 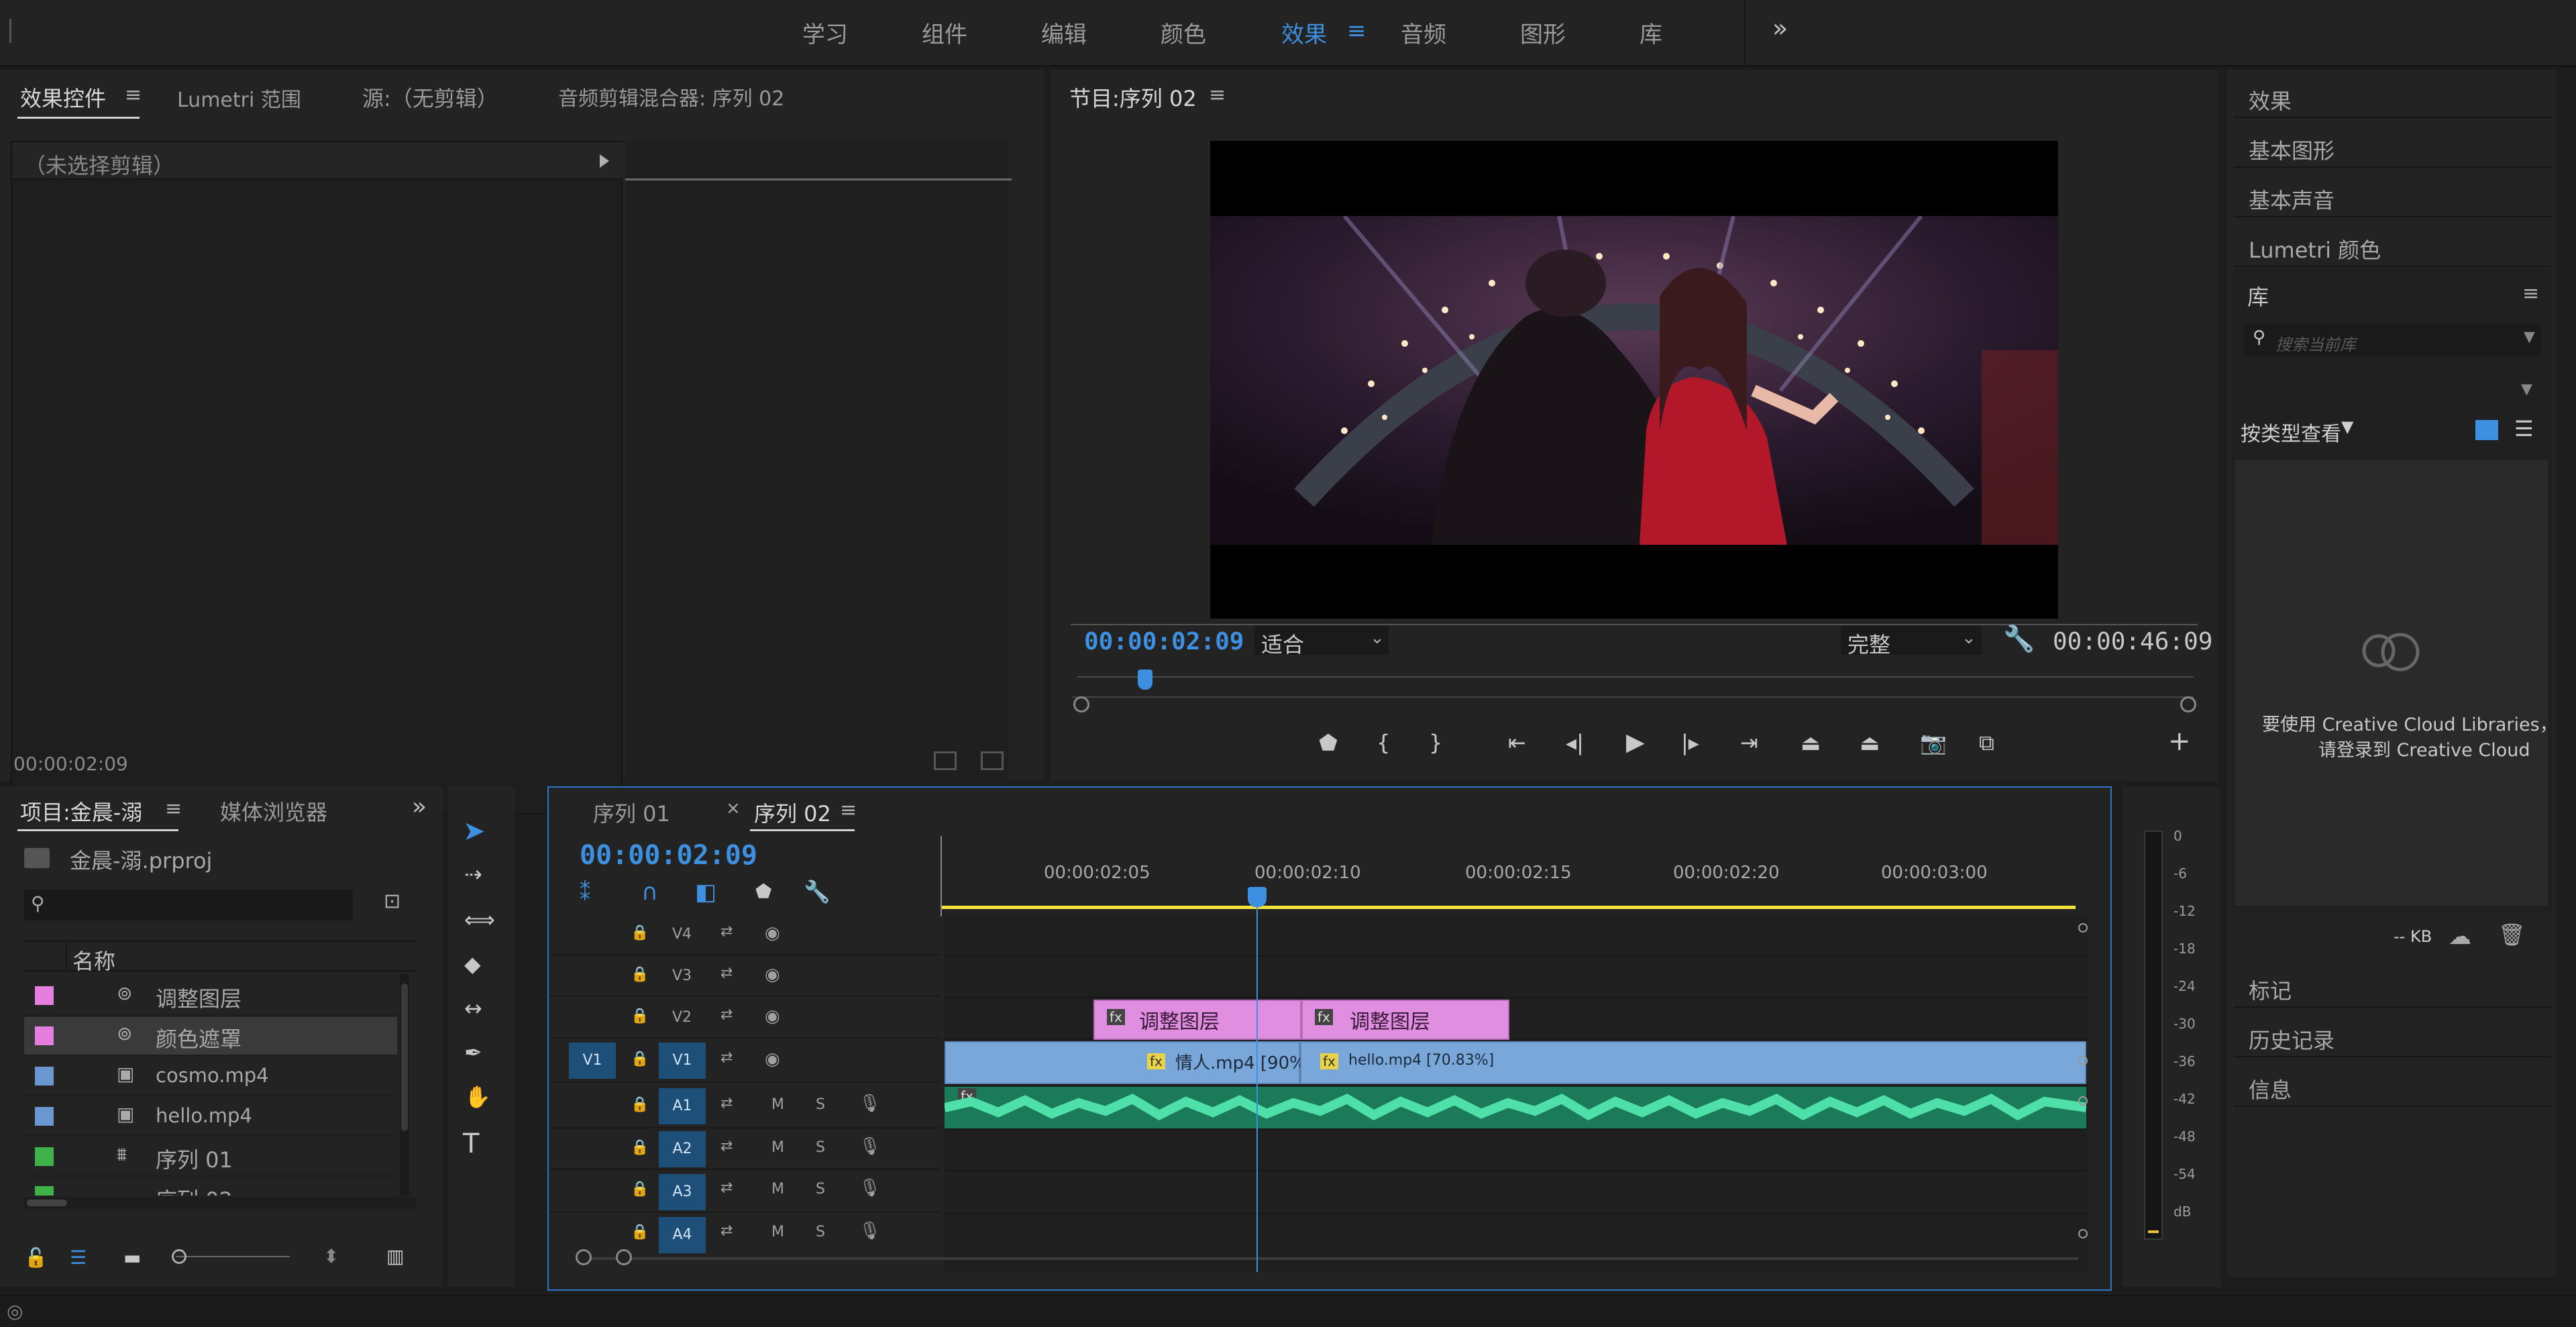 I want to click on workspace-editing: 编辑, so click(x=1064, y=32).